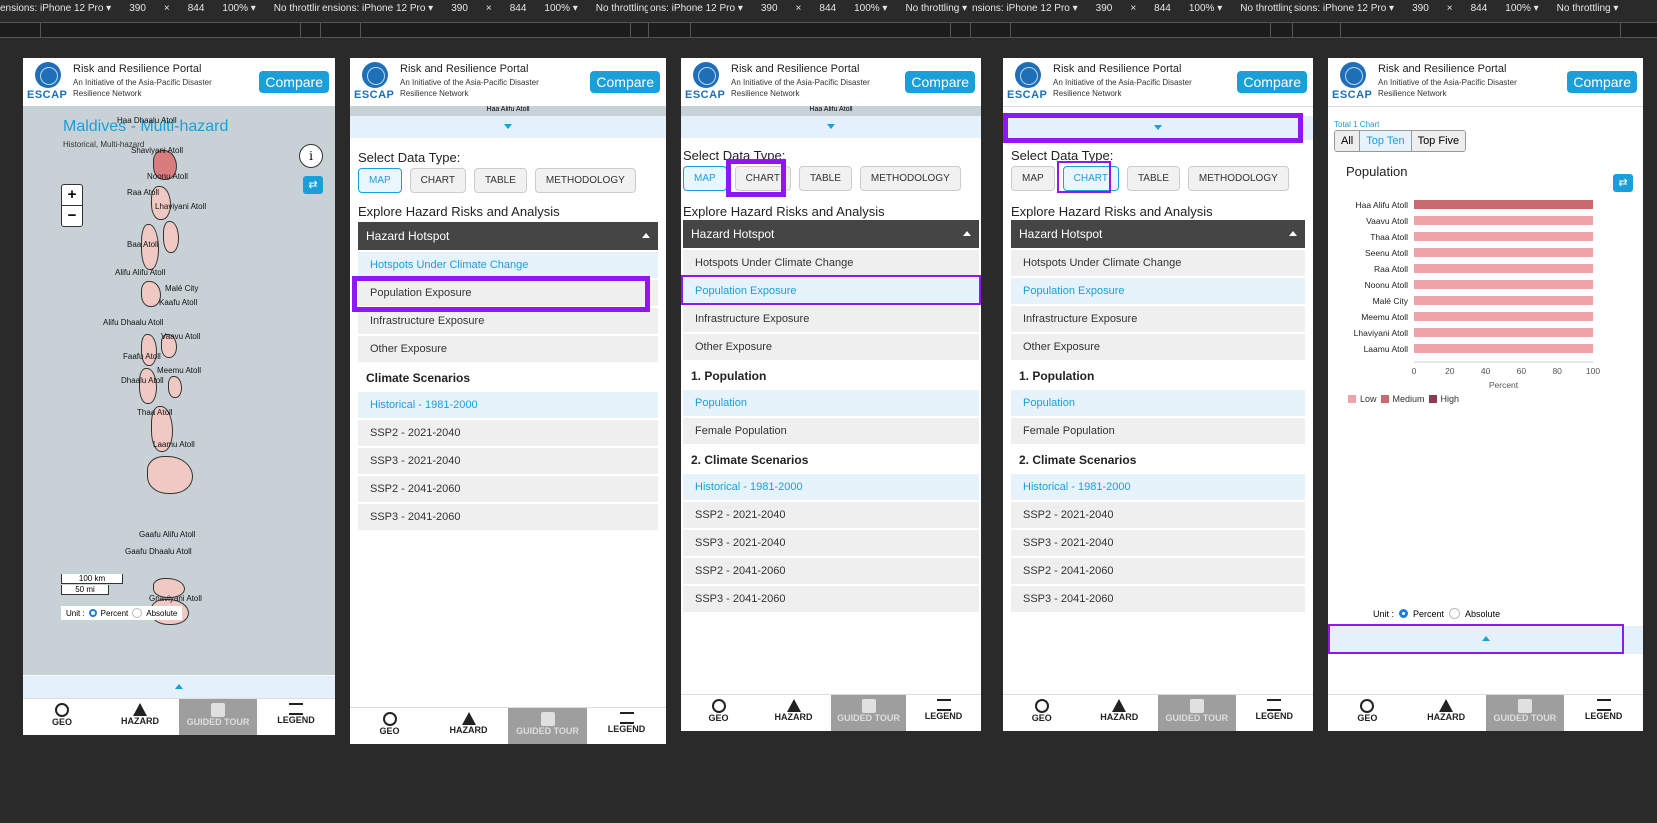 This screenshot has width=1657, height=823. Describe the element at coordinates (1503, 204) in the screenshot. I see `bar-medium` at that location.